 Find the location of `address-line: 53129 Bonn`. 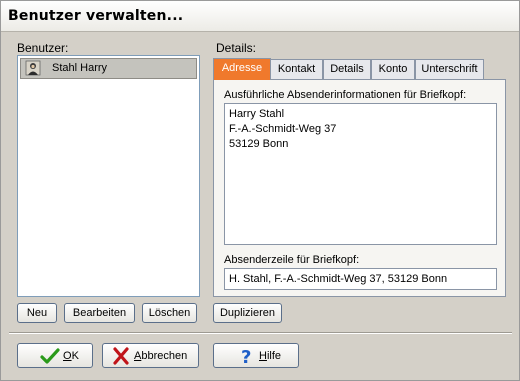

address-line: 53129 Bonn is located at coordinates (259, 144).